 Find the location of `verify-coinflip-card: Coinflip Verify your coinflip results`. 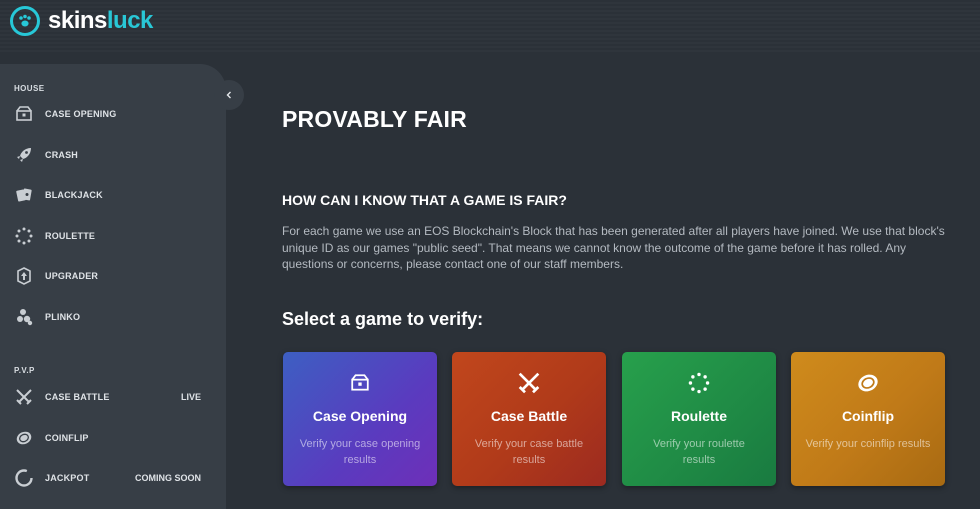

verify-coinflip-card: Coinflip Verify your coinflip results is located at coordinates (868, 419).